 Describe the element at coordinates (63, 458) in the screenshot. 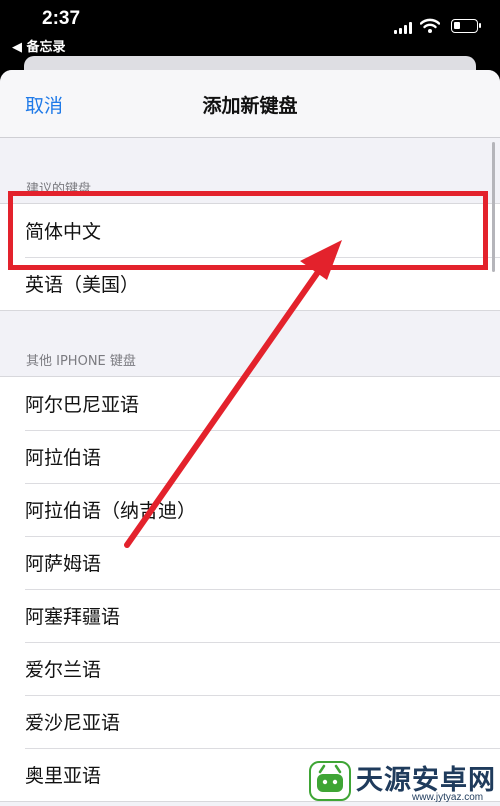

I see `keyboard-item-label: 阿拉伯语` at that location.